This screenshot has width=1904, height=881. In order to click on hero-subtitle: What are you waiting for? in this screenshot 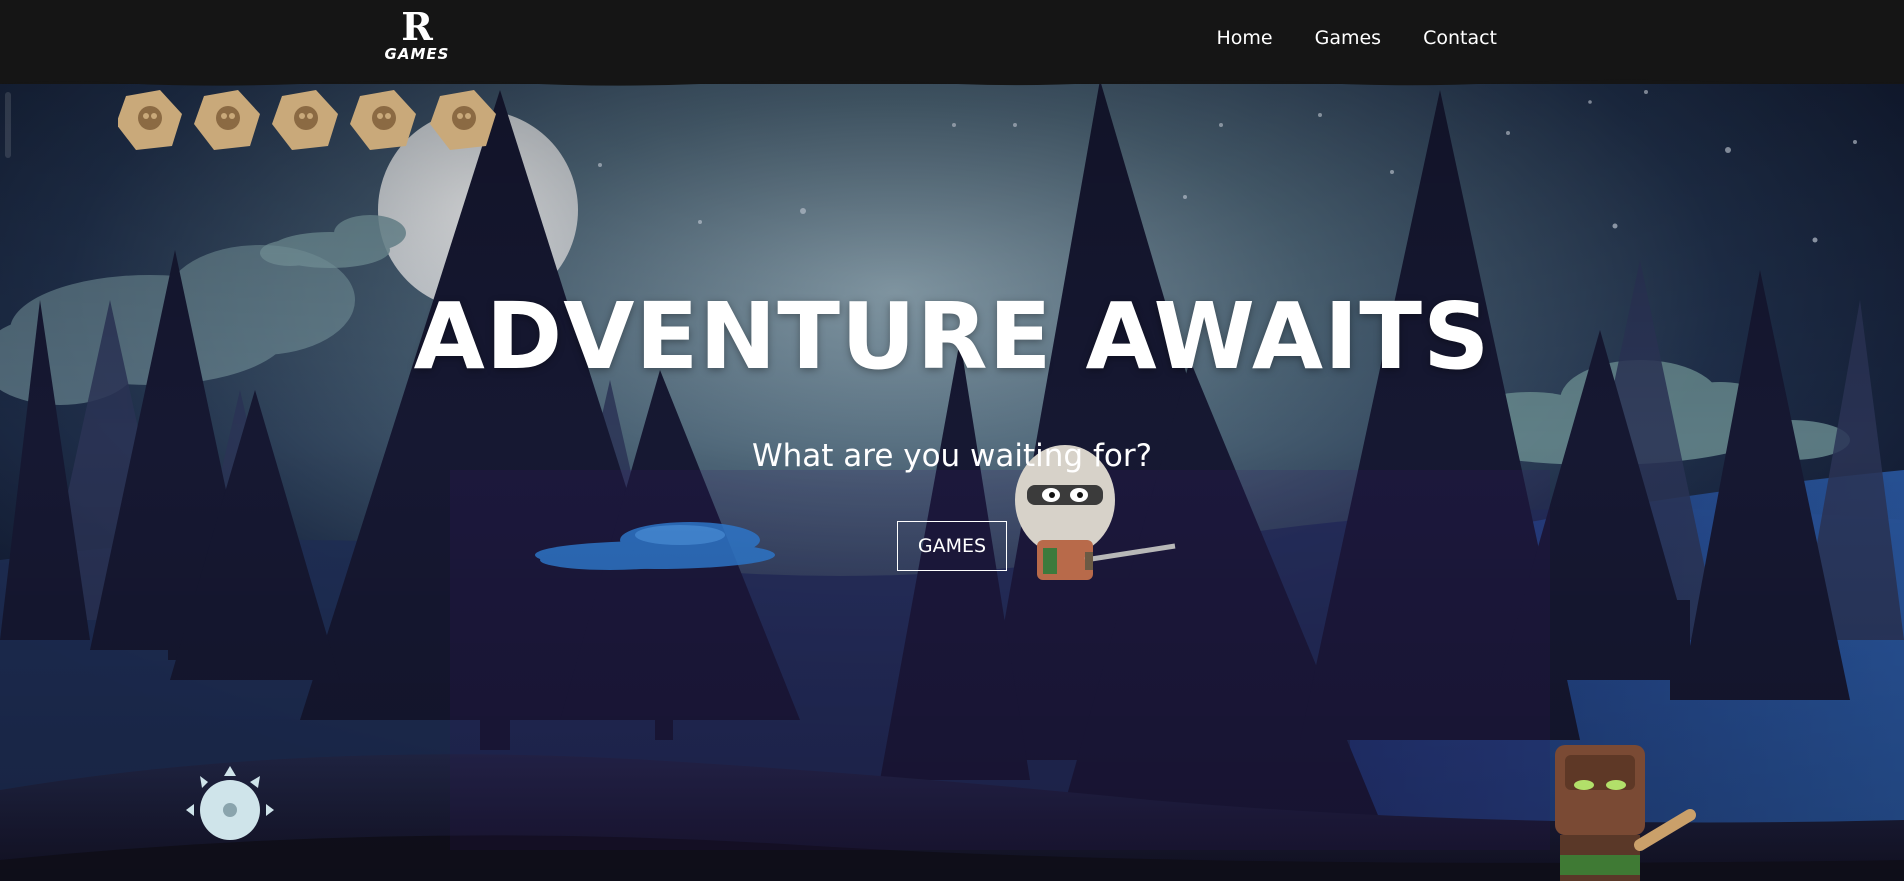, I will do `click(952, 456)`.